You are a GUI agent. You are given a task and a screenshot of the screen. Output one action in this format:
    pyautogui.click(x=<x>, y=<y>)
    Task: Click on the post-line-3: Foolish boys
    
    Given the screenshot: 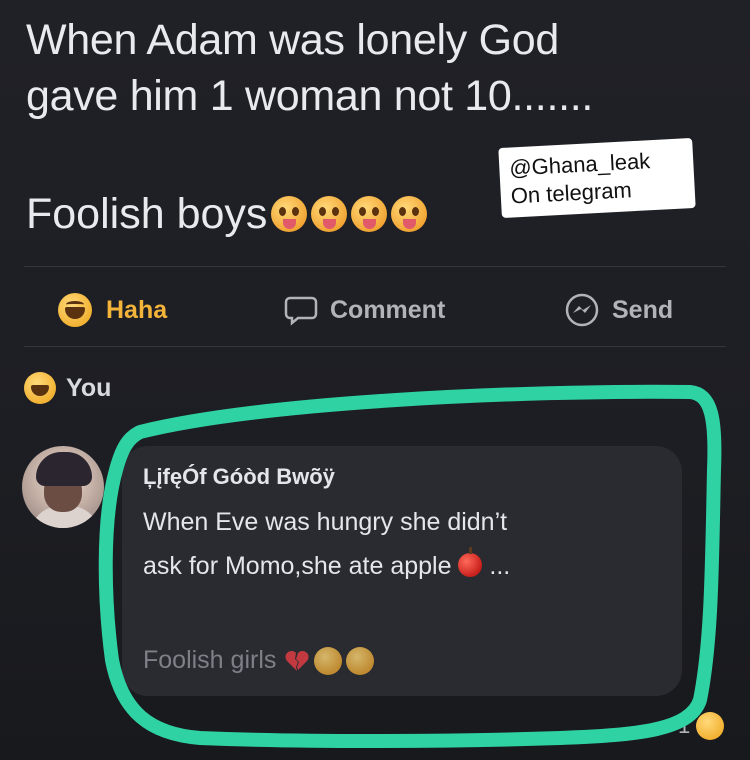 What is the action you would take?
    pyautogui.click(x=227, y=214)
    